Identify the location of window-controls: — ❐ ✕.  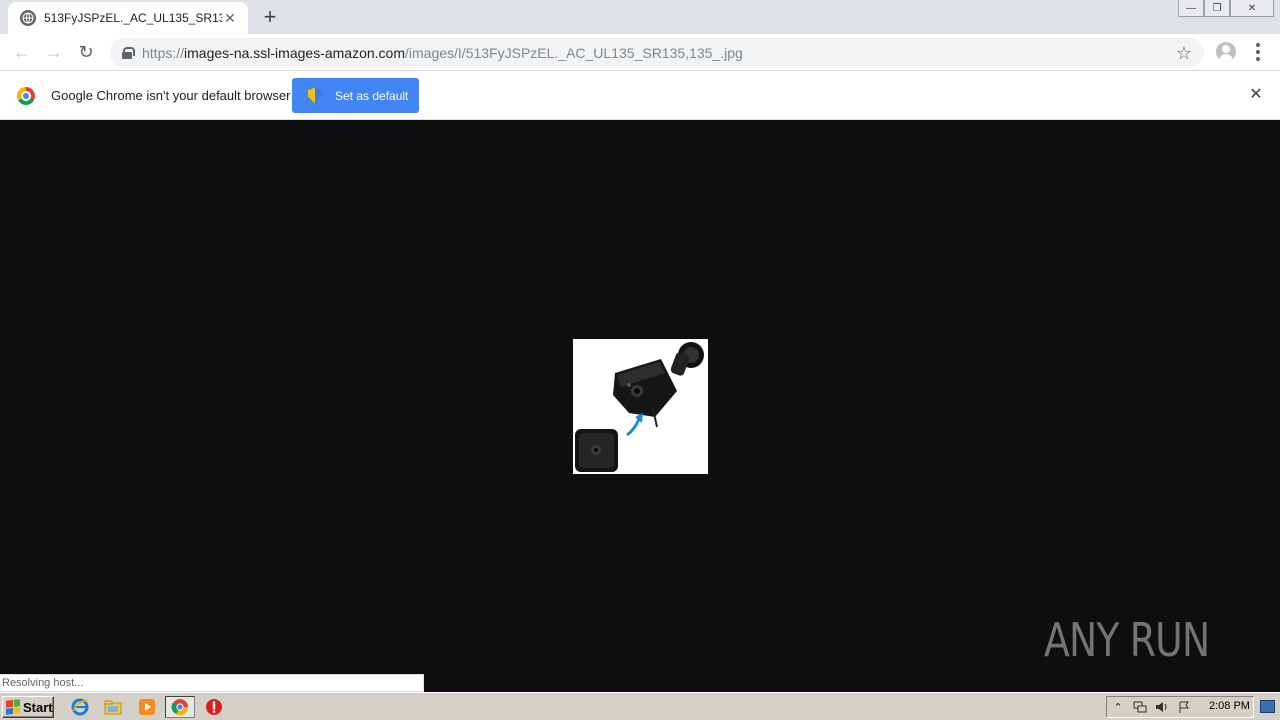
(1226, 8).